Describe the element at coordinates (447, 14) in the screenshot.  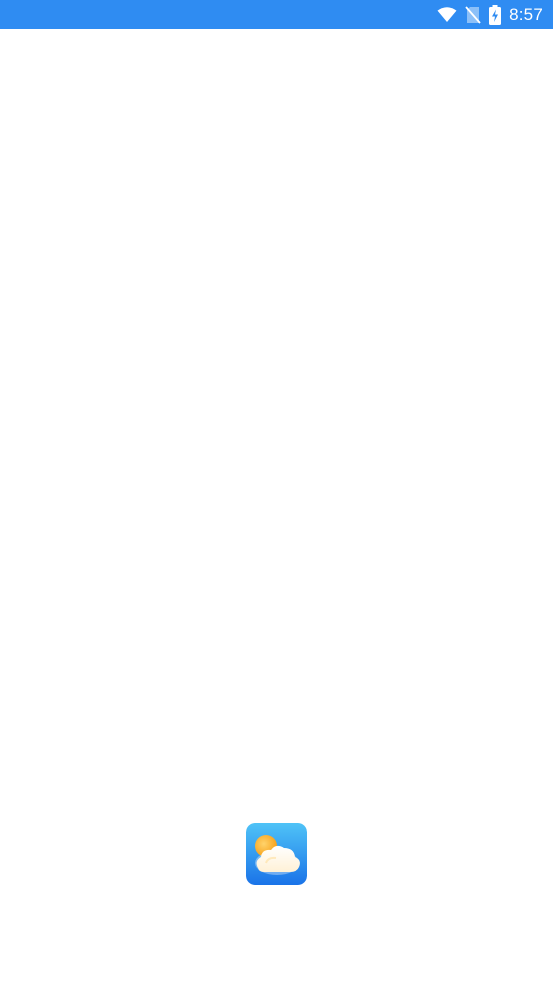
I see `wifi-icon` at that location.